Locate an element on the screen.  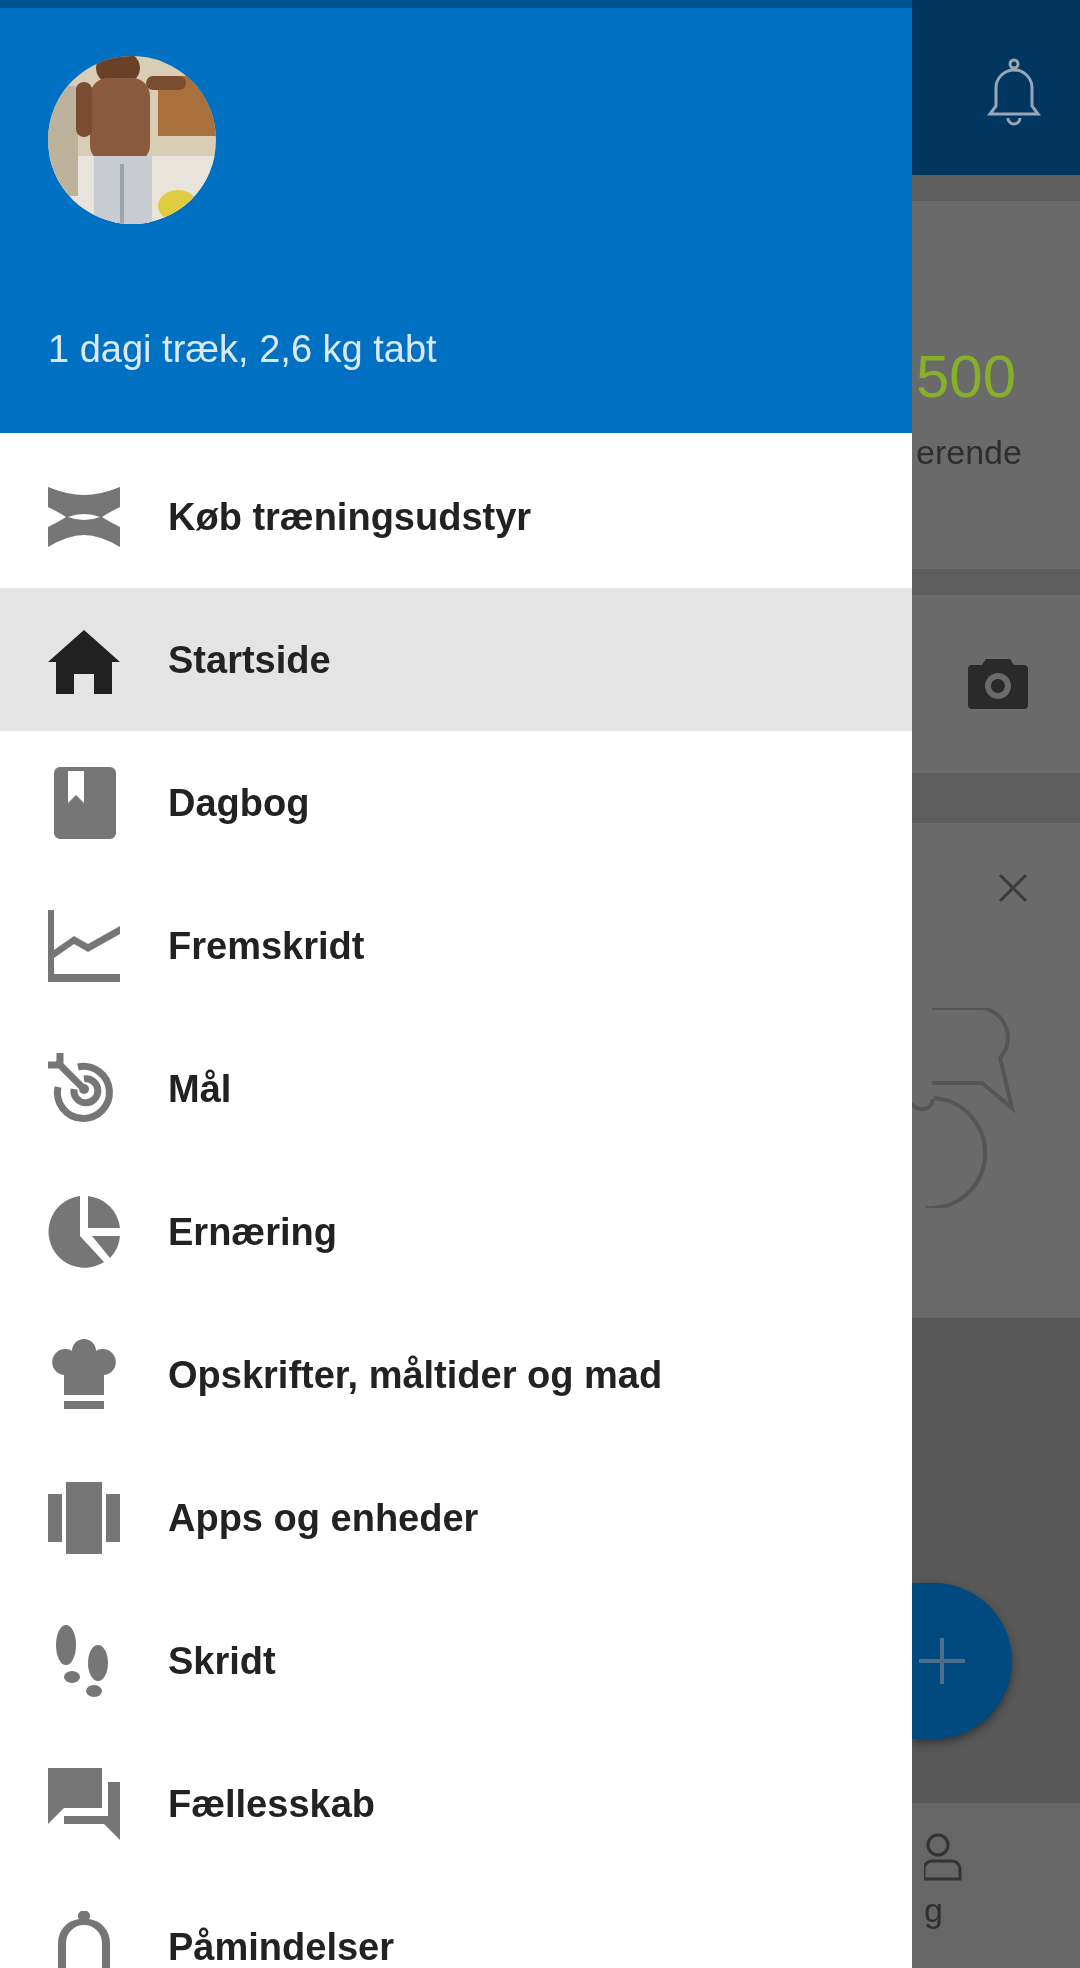
devices-icon is located at coordinates (84, 1517).